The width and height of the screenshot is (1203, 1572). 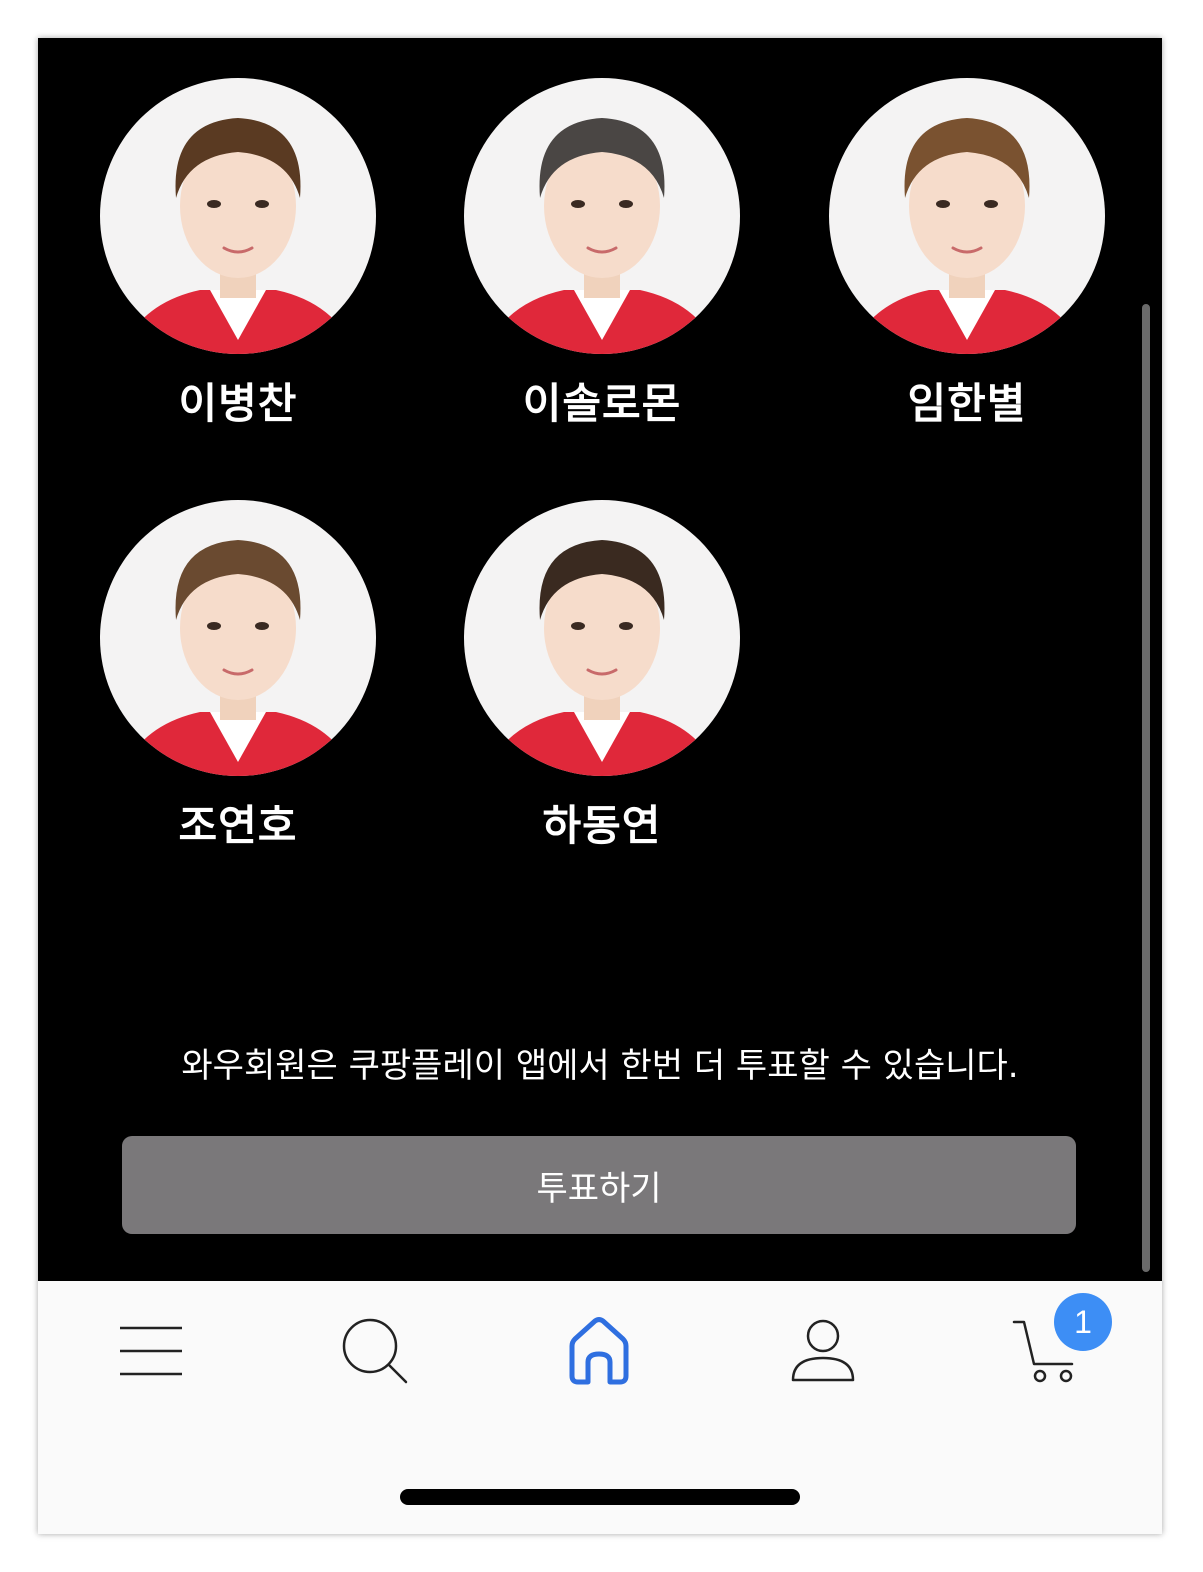 I want to click on tab-menu, so click(x=151, y=1351).